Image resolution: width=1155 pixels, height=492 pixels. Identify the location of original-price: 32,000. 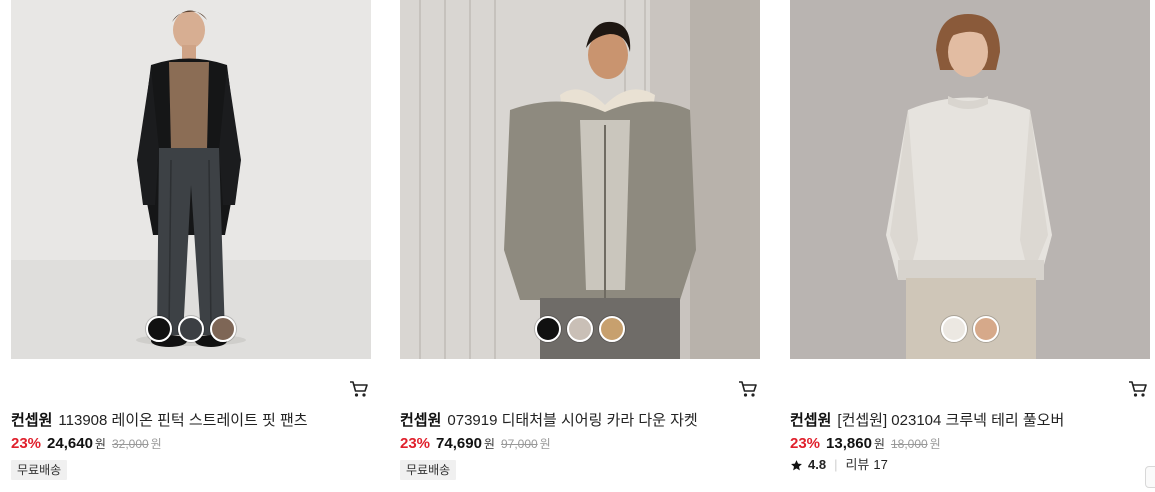
(130, 444).